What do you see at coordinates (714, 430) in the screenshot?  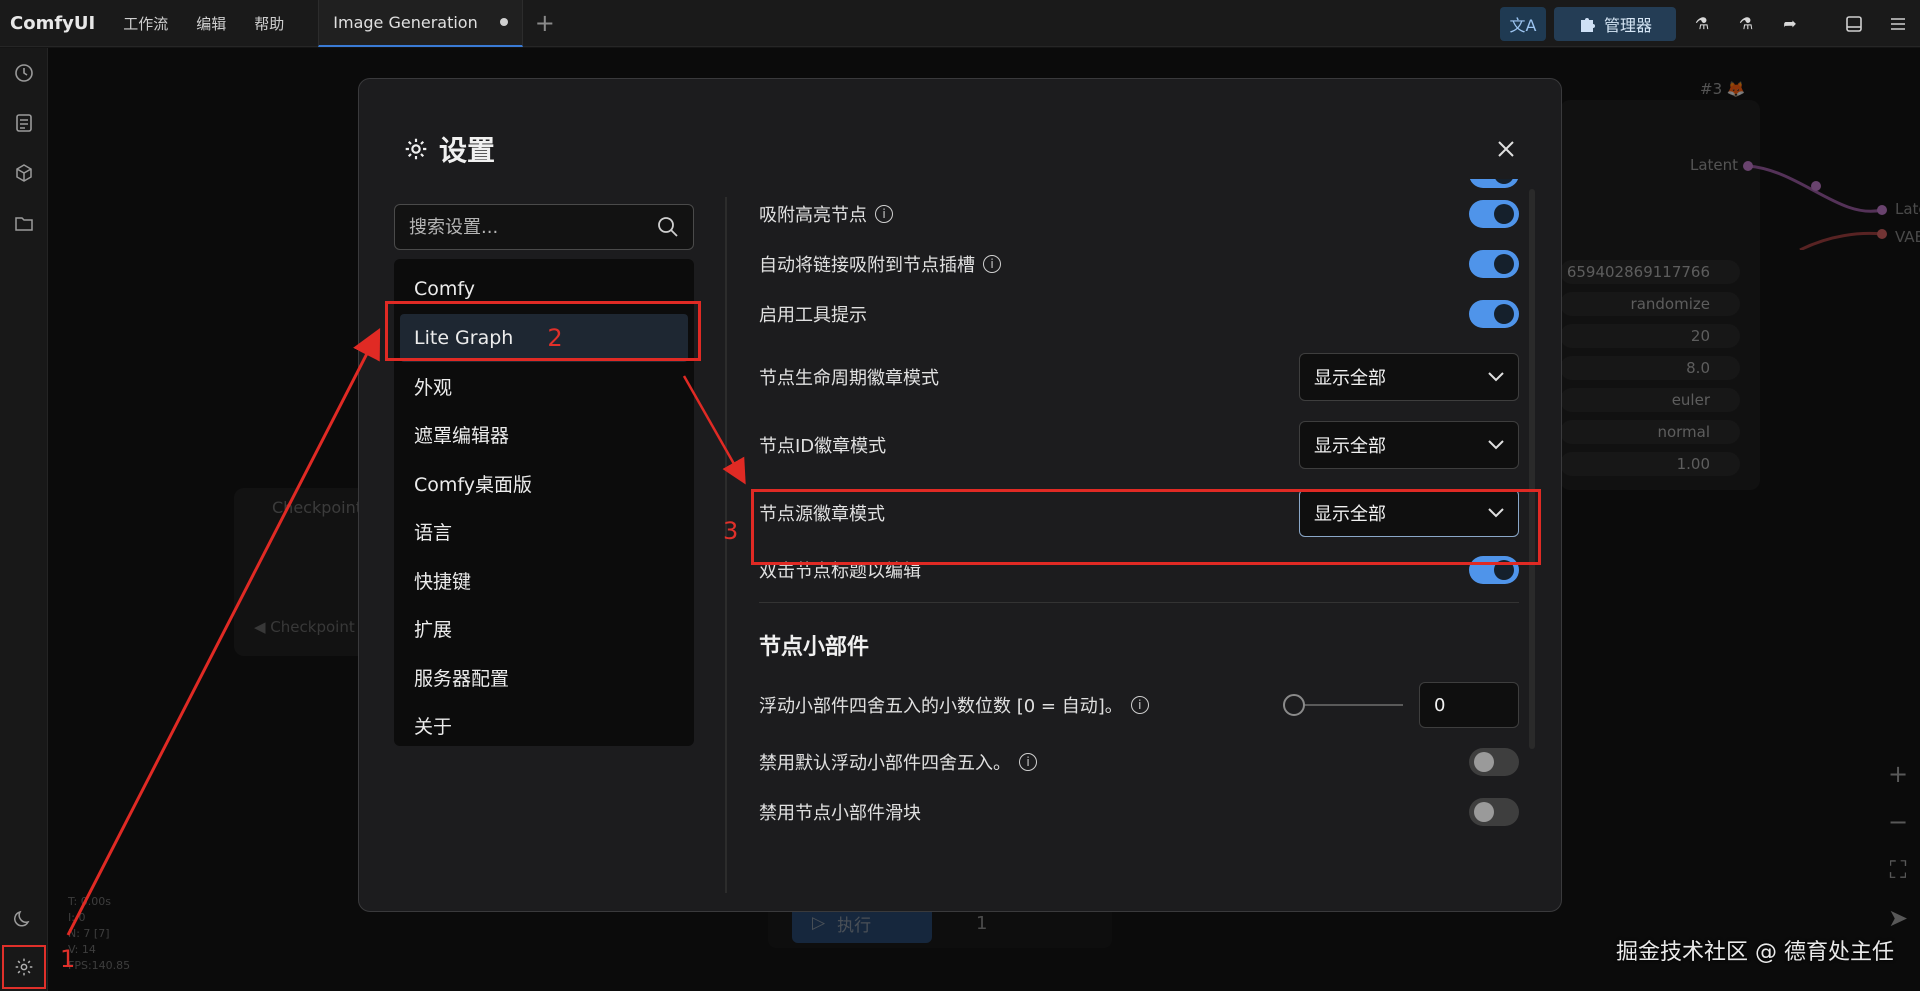 I see `arrow-to-badge-setting` at bounding box center [714, 430].